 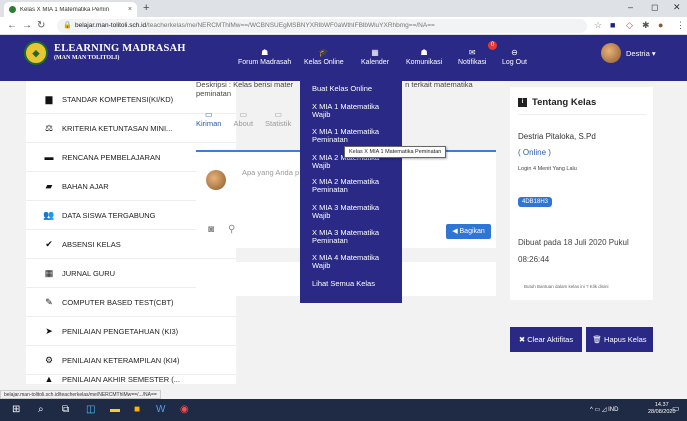 I want to click on calendar-icon: ▦, so click(x=375, y=52).